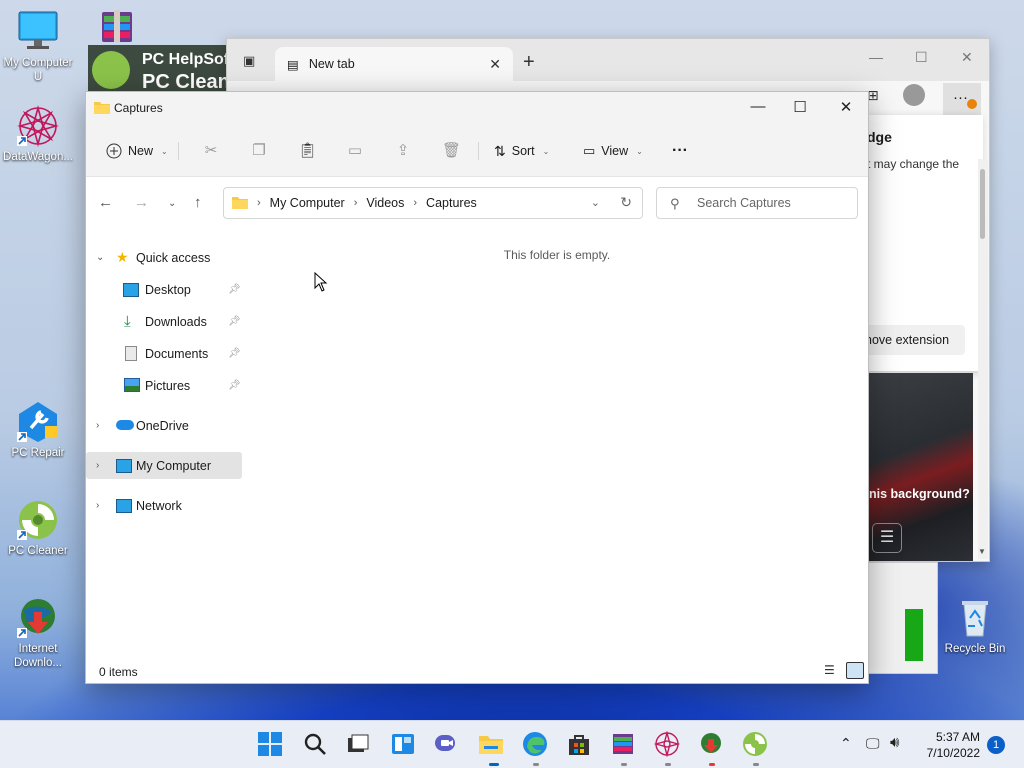 Image resolution: width=1024 pixels, height=768 pixels. I want to click on new-button: New ⌄, so click(137, 151).